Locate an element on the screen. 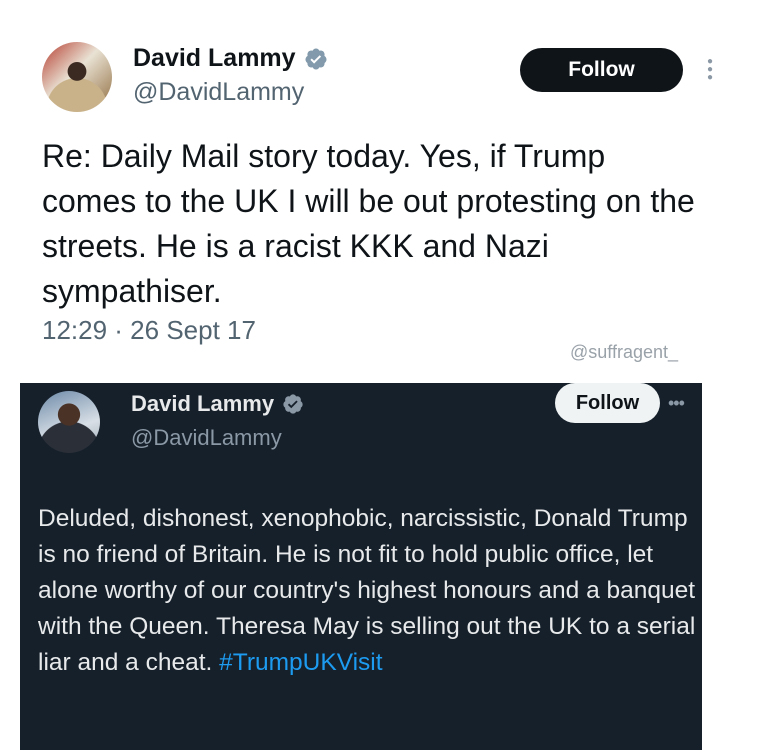 The height and width of the screenshot is (750, 761). hashtag-link: #TrumpUKVisit is located at coordinates (301, 662).